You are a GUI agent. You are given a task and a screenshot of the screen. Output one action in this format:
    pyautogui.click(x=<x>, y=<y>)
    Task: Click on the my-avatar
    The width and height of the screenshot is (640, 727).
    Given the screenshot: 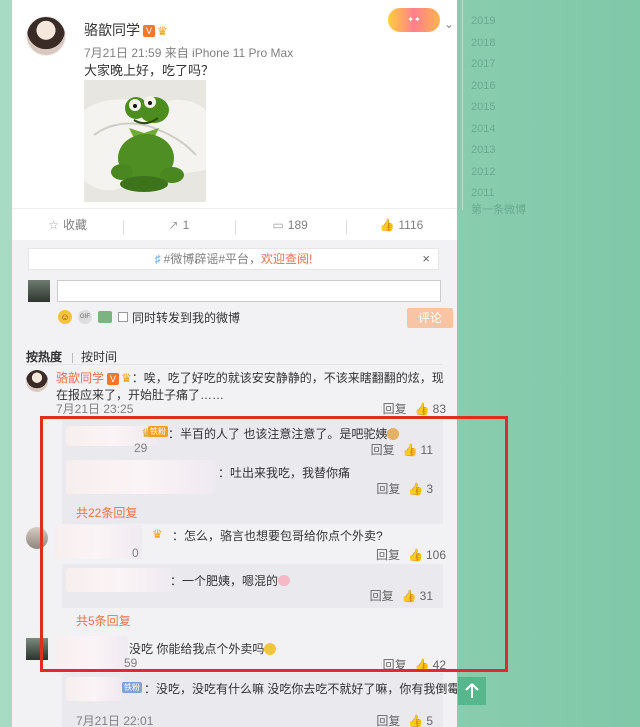 What is the action you would take?
    pyautogui.click(x=39, y=291)
    